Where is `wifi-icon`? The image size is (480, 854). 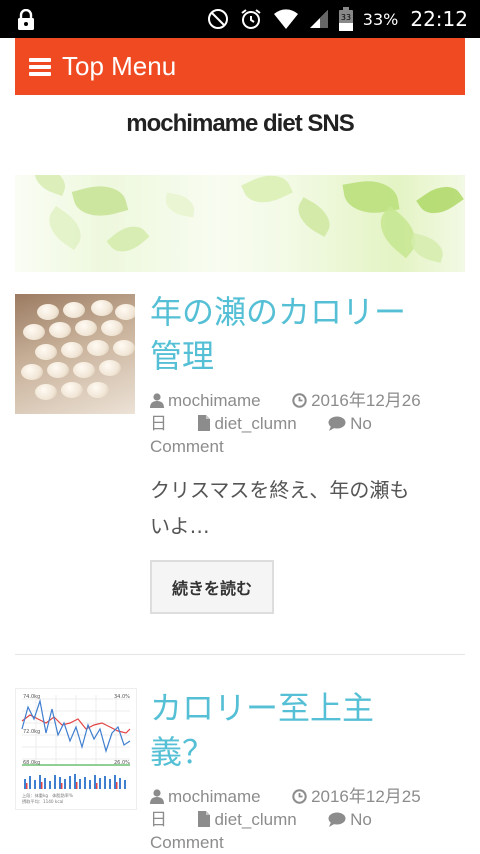 wifi-icon is located at coordinates (286, 19).